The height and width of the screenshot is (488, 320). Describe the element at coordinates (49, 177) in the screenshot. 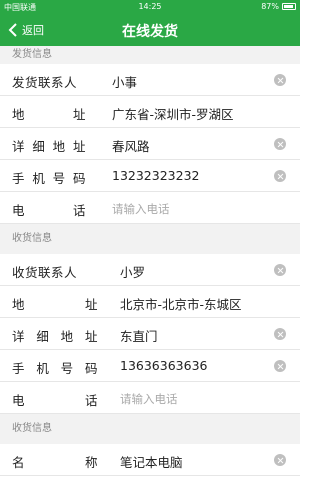

I see `sender-mobile-label: 手 机 号 码` at that location.